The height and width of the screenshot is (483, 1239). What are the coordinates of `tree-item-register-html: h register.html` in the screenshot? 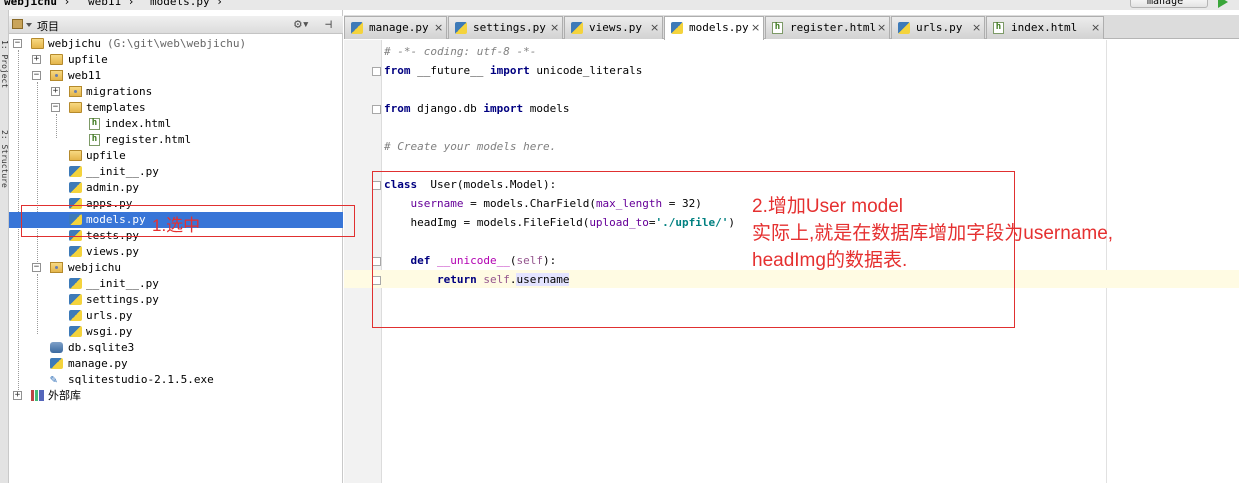 It's located at (176, 140).